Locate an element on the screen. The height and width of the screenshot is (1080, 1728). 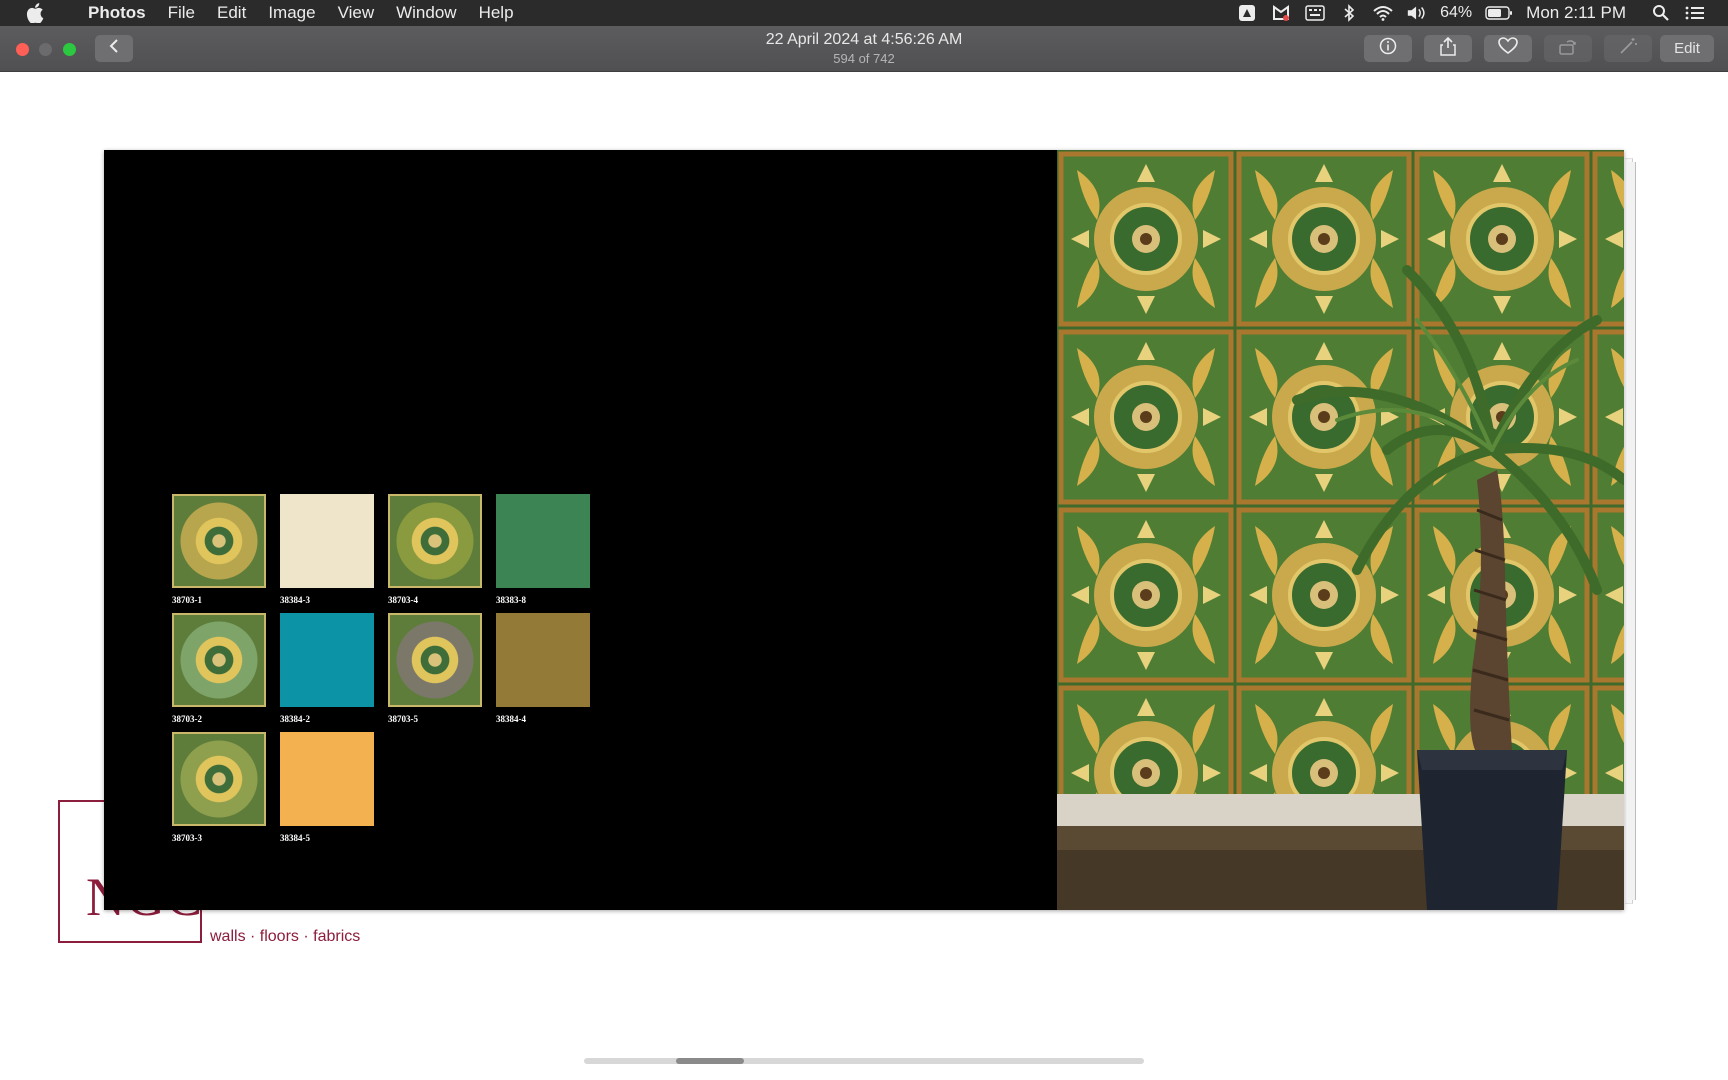
screen-capture-icon is located at coordinates (1247, 13).